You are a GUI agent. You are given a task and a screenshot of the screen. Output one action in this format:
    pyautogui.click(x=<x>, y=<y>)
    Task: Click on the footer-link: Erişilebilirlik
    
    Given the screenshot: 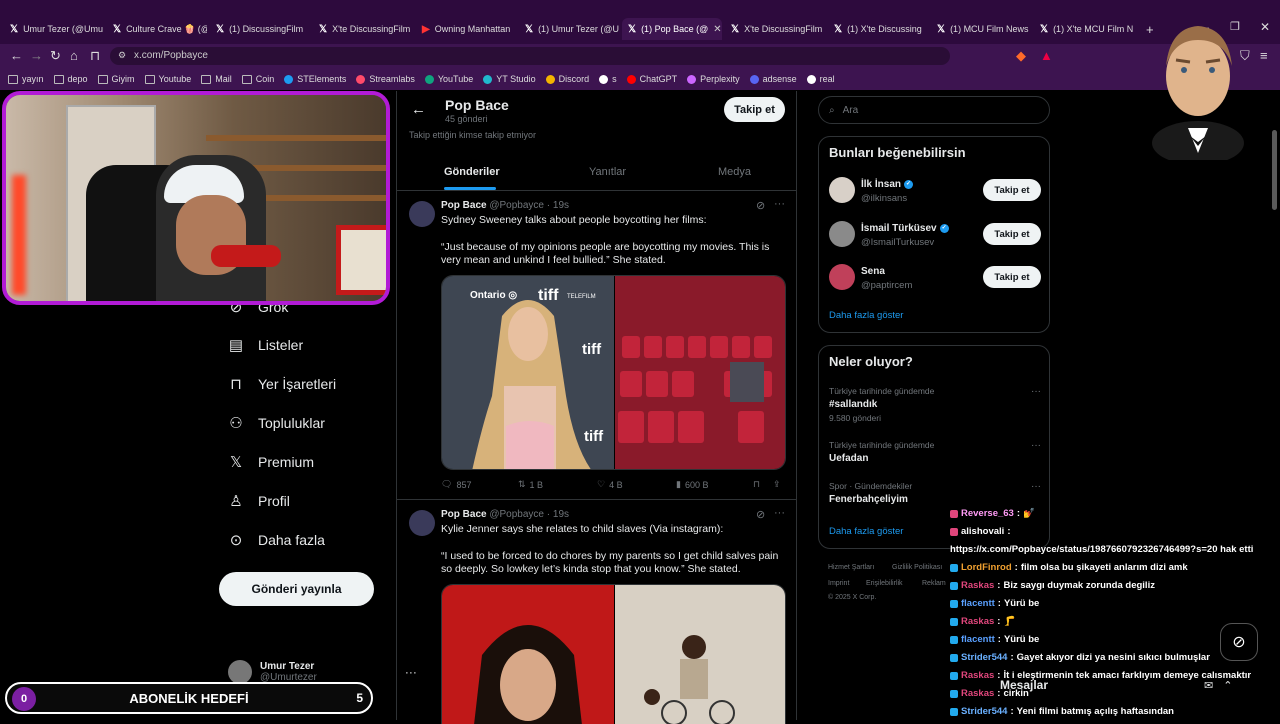 What is the action you would take?
    pyautogui.click(x=884, y=583)
    